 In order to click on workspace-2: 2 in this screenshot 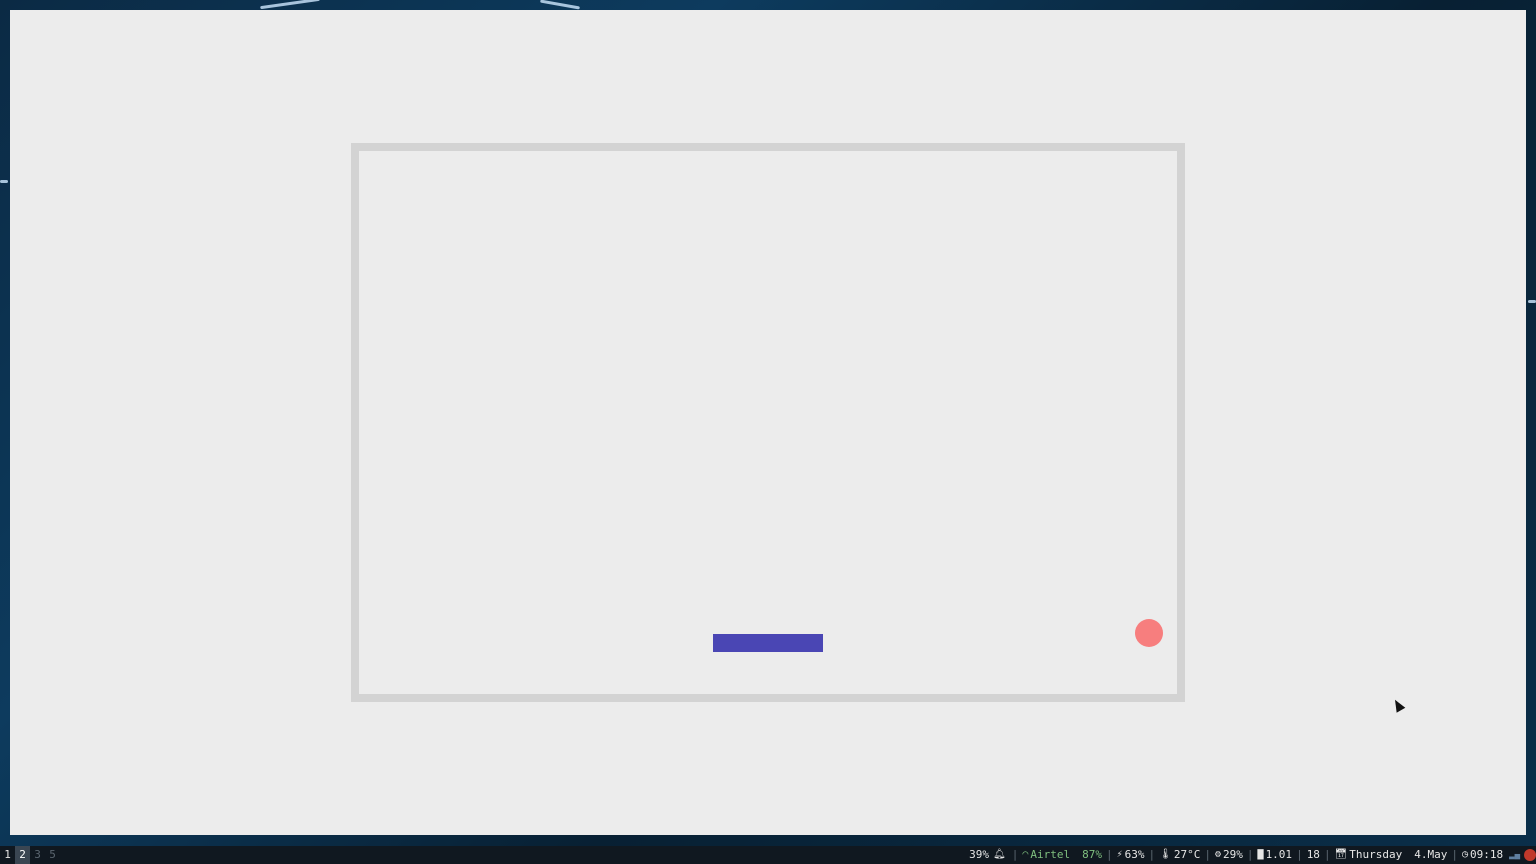, I will do `click(22, 855)`.